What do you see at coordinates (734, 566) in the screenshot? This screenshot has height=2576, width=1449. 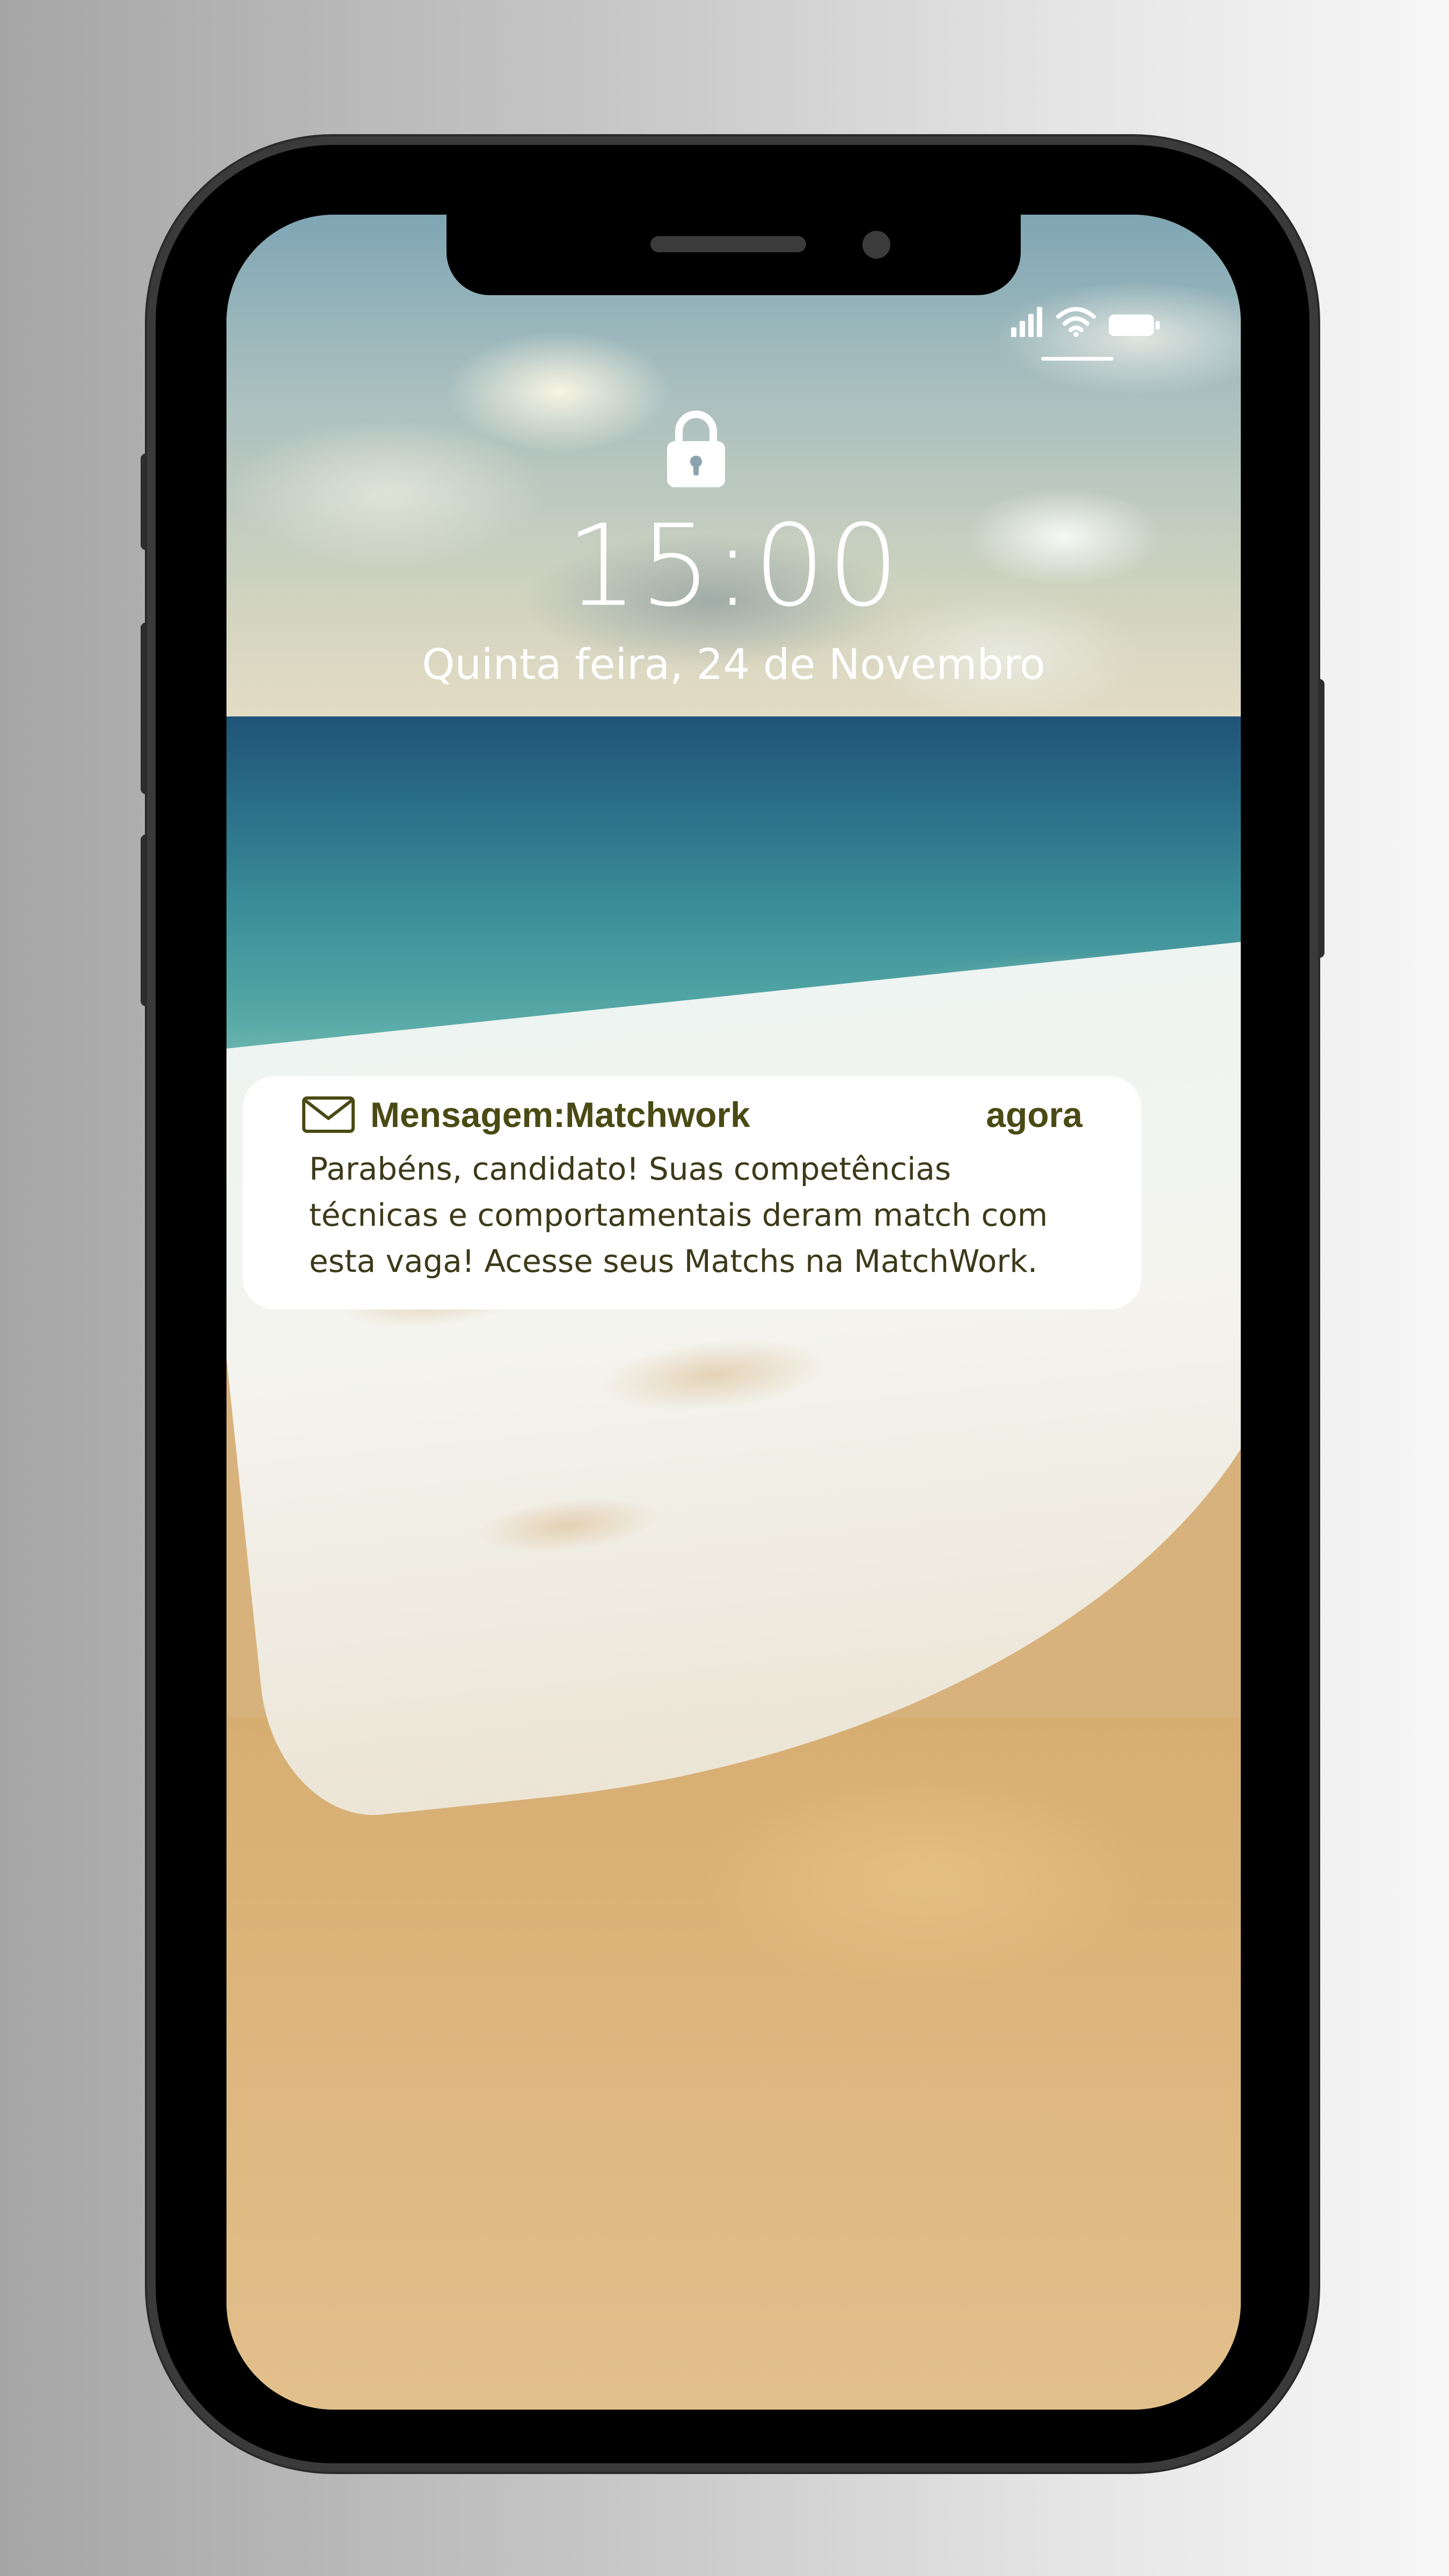 I see `lock-screen-clock: 15:00` at bounding box center [734, 566].